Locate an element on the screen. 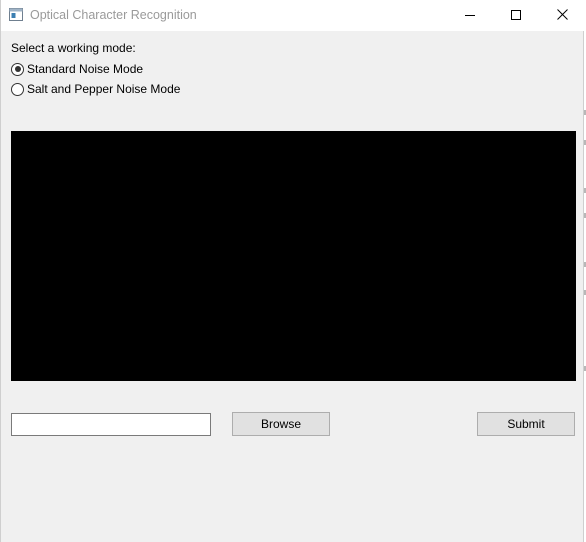 The width and height of the screenshot is (586, 542). close-button is located at coordinates (562, 15).